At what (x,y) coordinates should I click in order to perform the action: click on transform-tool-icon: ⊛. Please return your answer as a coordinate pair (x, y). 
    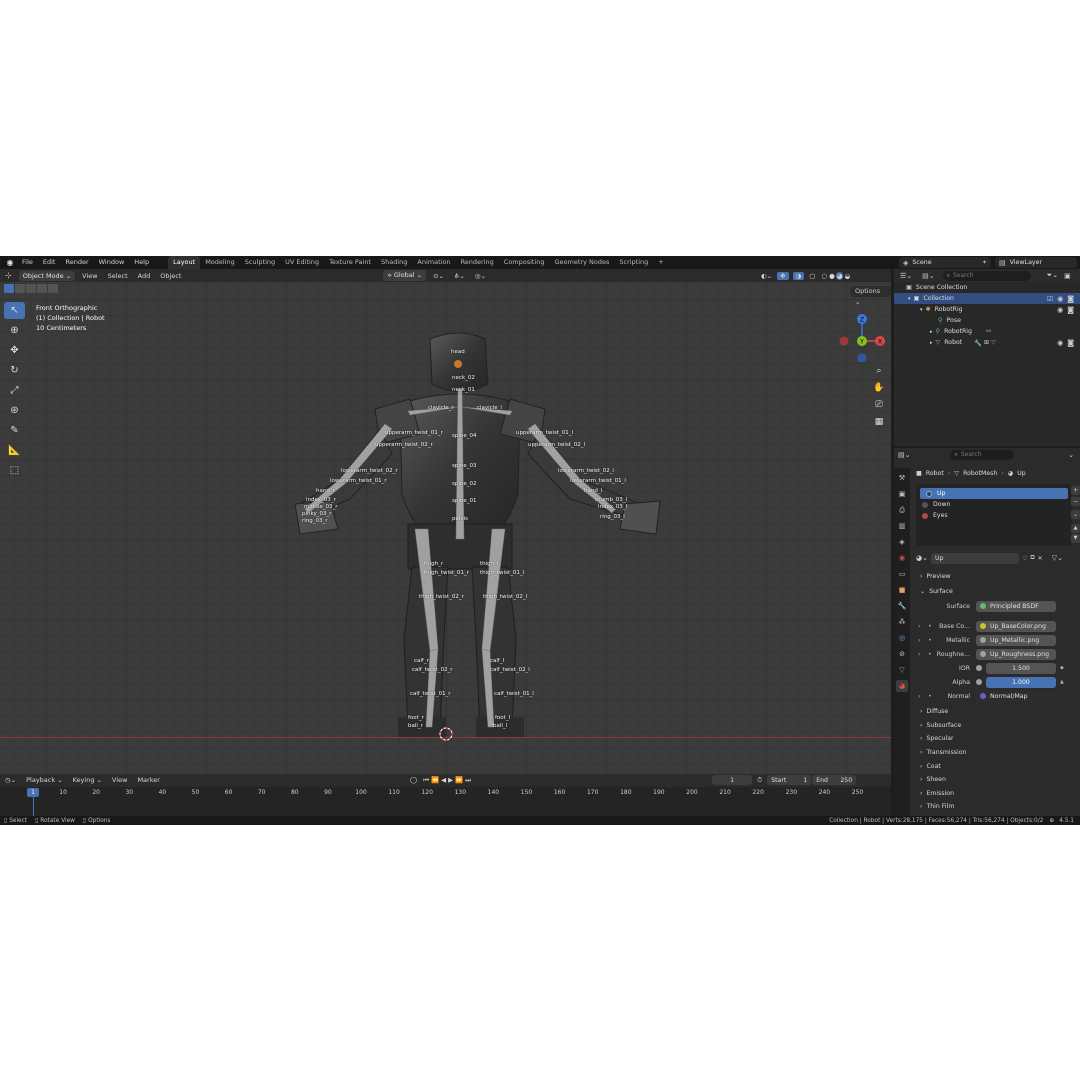
    Looking at the image, I should click on (14, 410).